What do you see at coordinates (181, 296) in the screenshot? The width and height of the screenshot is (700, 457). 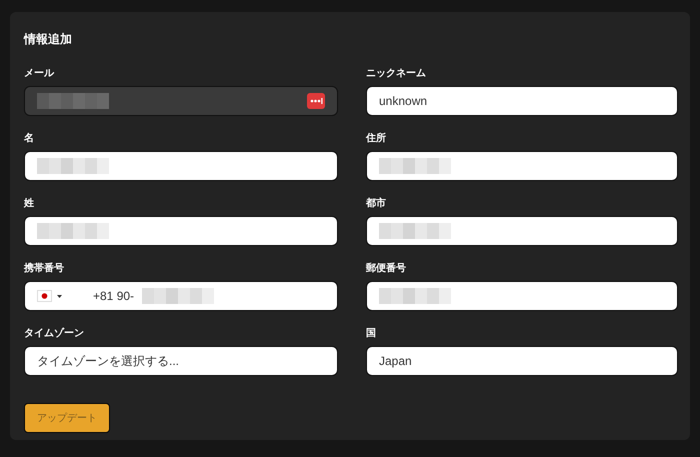 I see `phone-field: +81 90-` at bounding box center [181, 296].